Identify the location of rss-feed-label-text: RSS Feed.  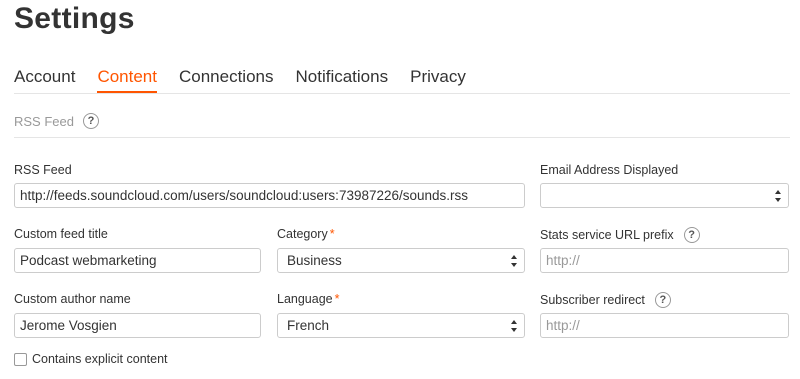
(43, 170).